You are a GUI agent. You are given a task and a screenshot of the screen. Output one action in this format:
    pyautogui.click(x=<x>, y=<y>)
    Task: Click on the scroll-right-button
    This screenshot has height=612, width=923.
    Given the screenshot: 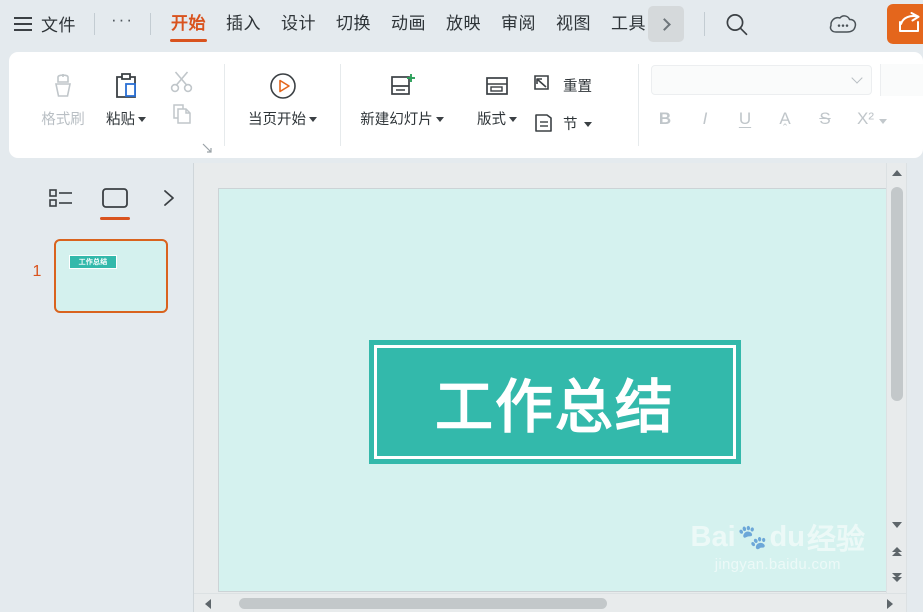 What is the action you would take?
    pyautogui.click(x=890, y=604)
    